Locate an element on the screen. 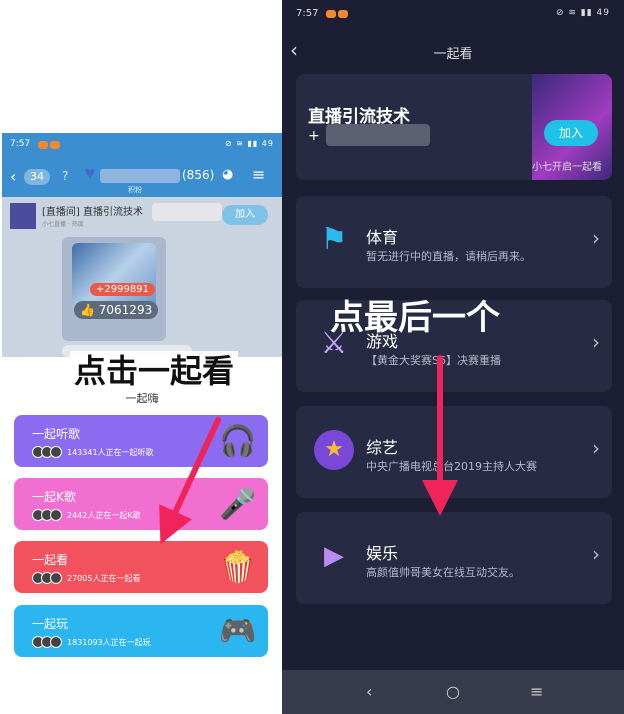 The height and width of the screenshot is (714, 624). annotation-arrows is located at coordinates (308, 450).